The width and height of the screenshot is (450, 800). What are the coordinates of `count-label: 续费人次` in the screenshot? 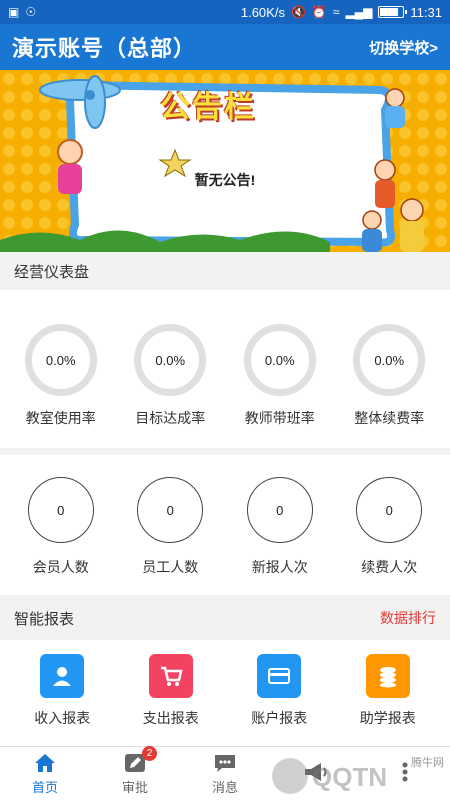 It's located at (389, 567).